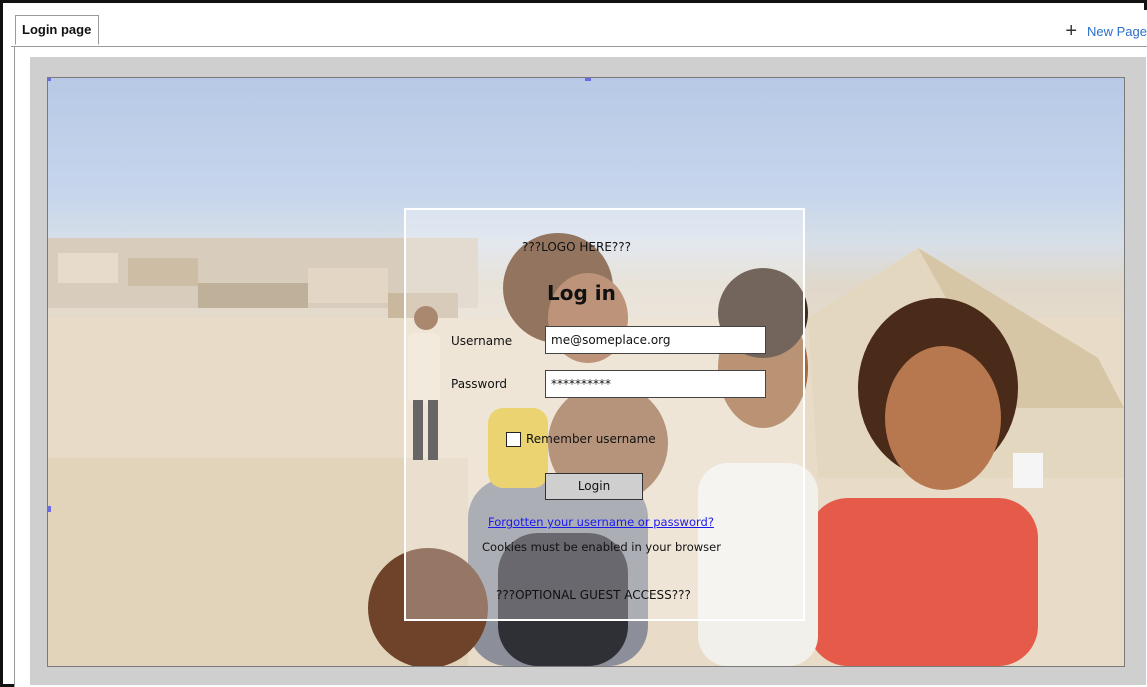 This screenshot has height=687, width=1147. What do you see at coordinates (57, 30) in the screenshot?
I see `tab-login-page: Login page` at bounding box center [57, 30].